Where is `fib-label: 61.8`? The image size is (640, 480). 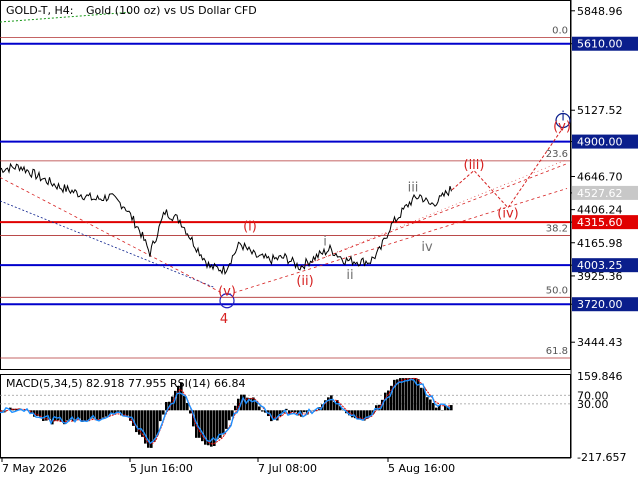 fib-label: 61.8 is located at coordinates (557, 351).